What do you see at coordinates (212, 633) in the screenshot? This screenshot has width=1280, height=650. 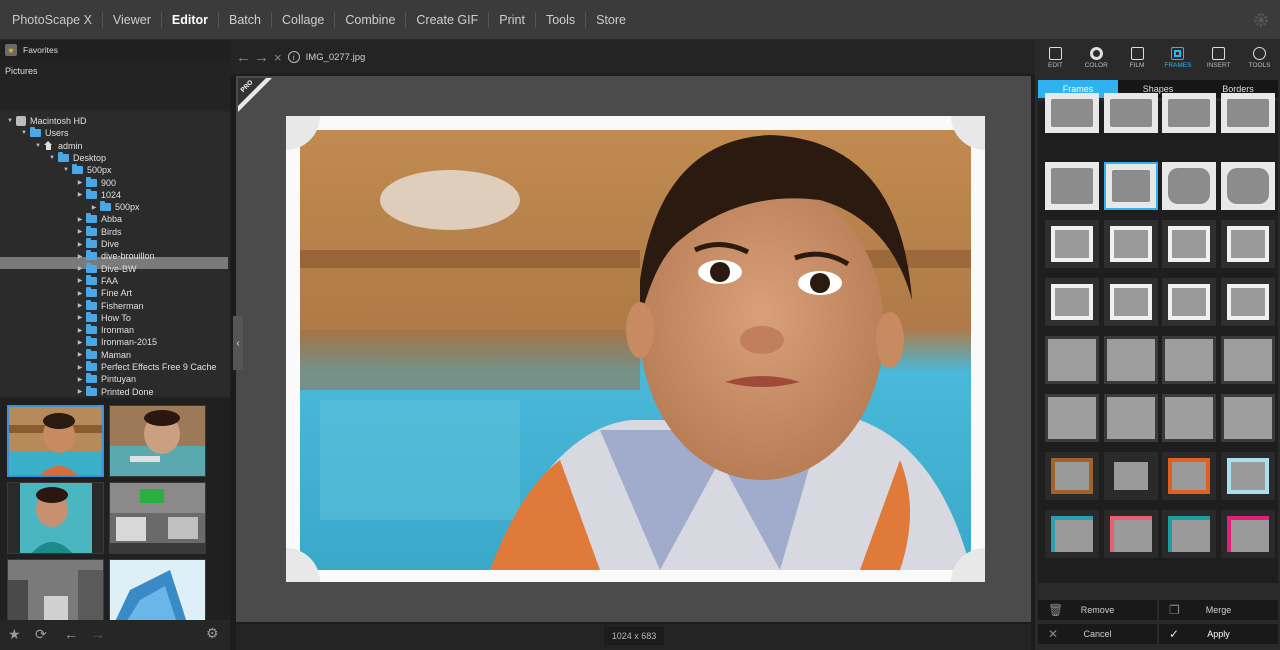 I see `settings-icon: ⚙` at bounding box center [212, 633].